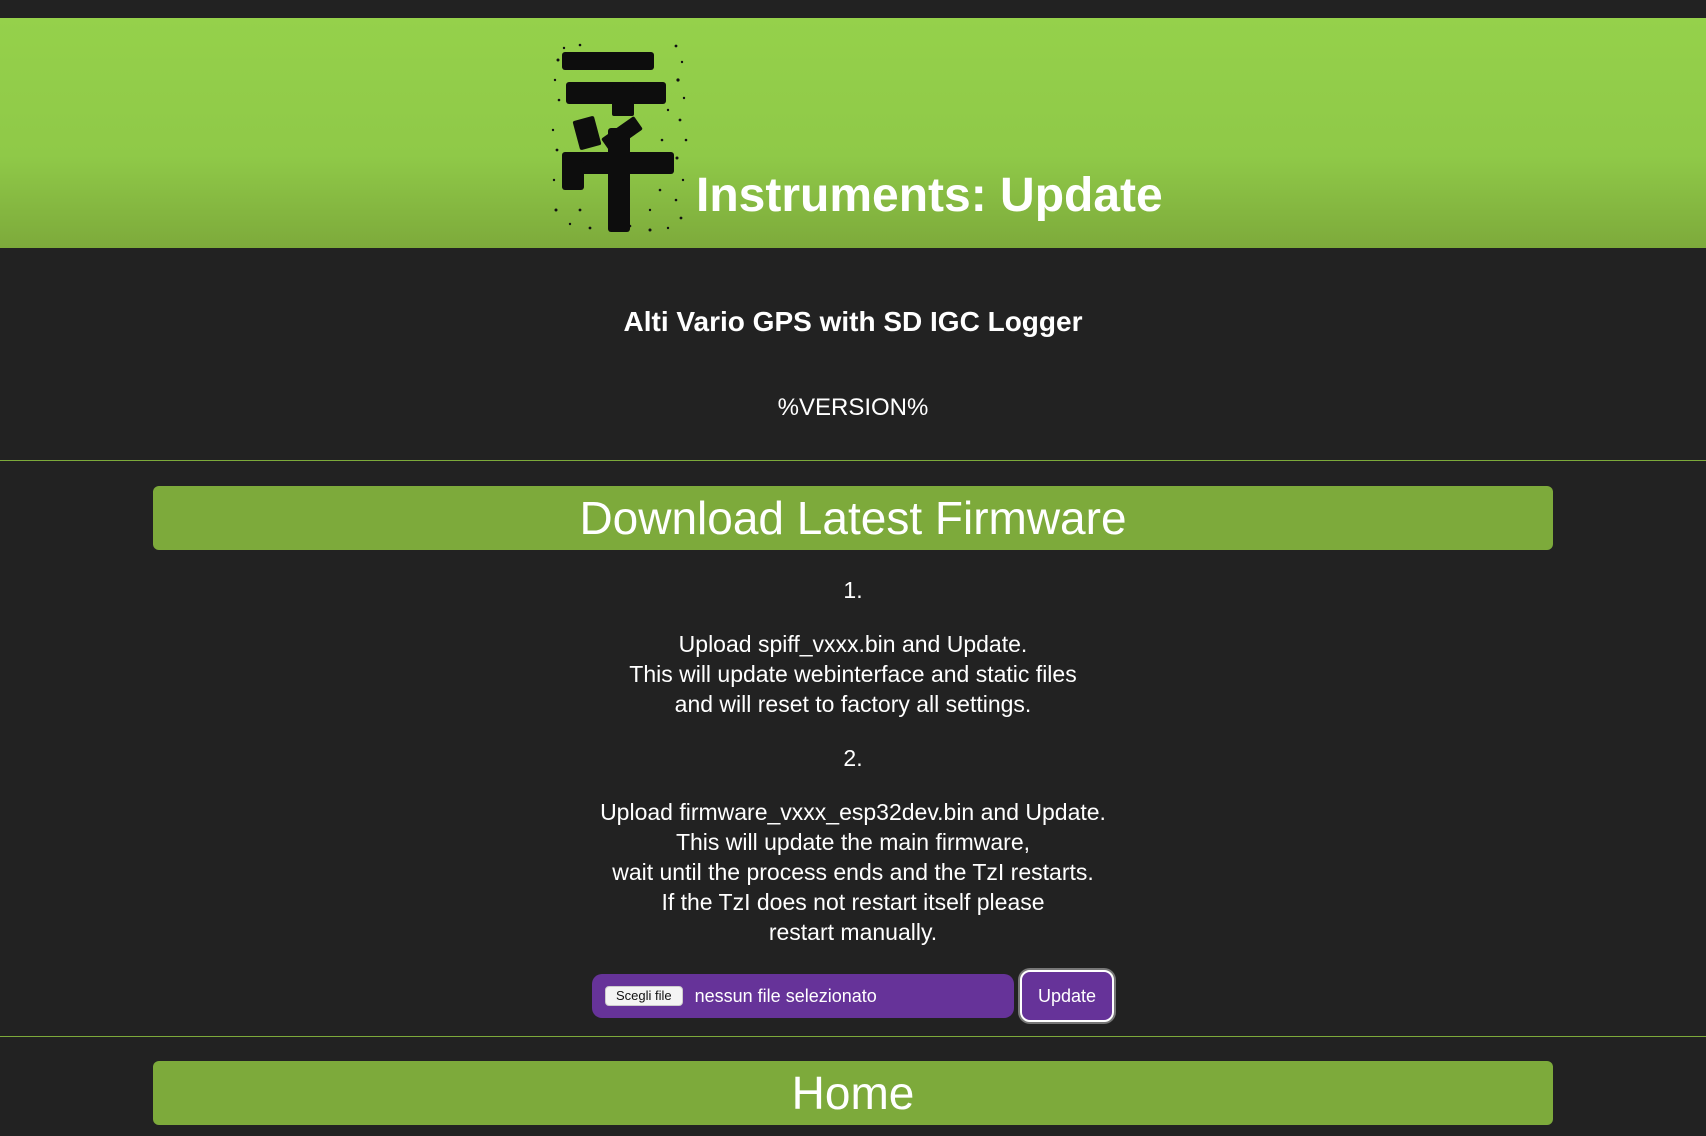 The height and width of the screenshot is (1136, 1706). Describe the element at coordinates (853, 704) in the screenshot. I see `step1-line: and will reset to factory all settings.` at that location.